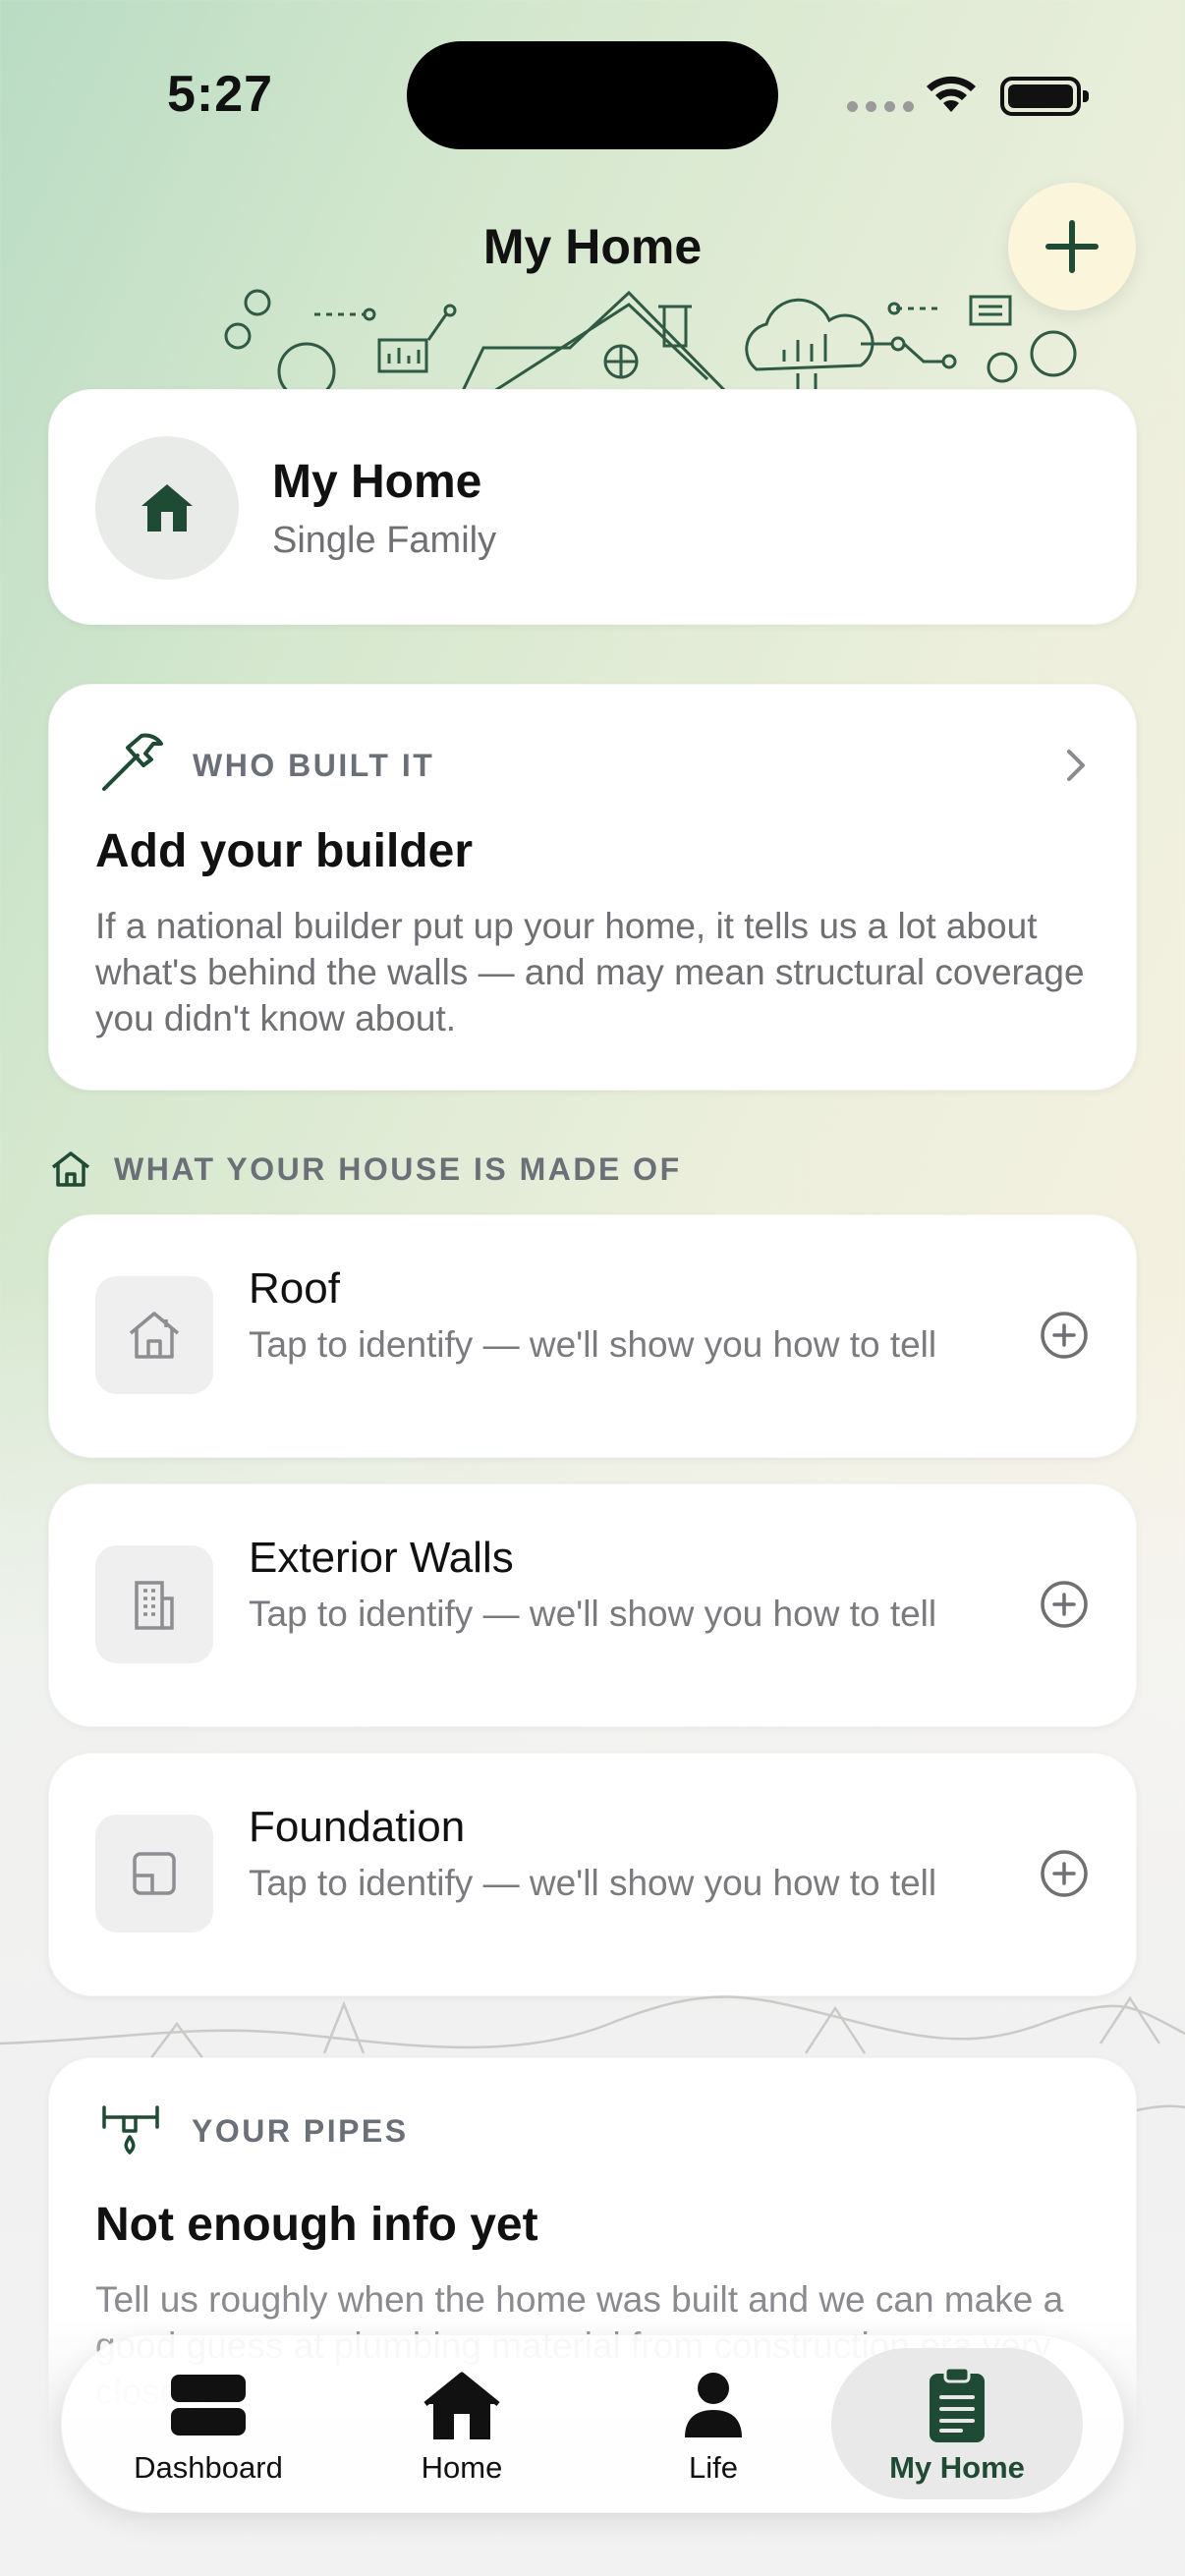 The image size is (1185, 2576). Describe the element at coordinates (209, 2467) in the screenshot. I see `tab-label: Dashboard` at that location.